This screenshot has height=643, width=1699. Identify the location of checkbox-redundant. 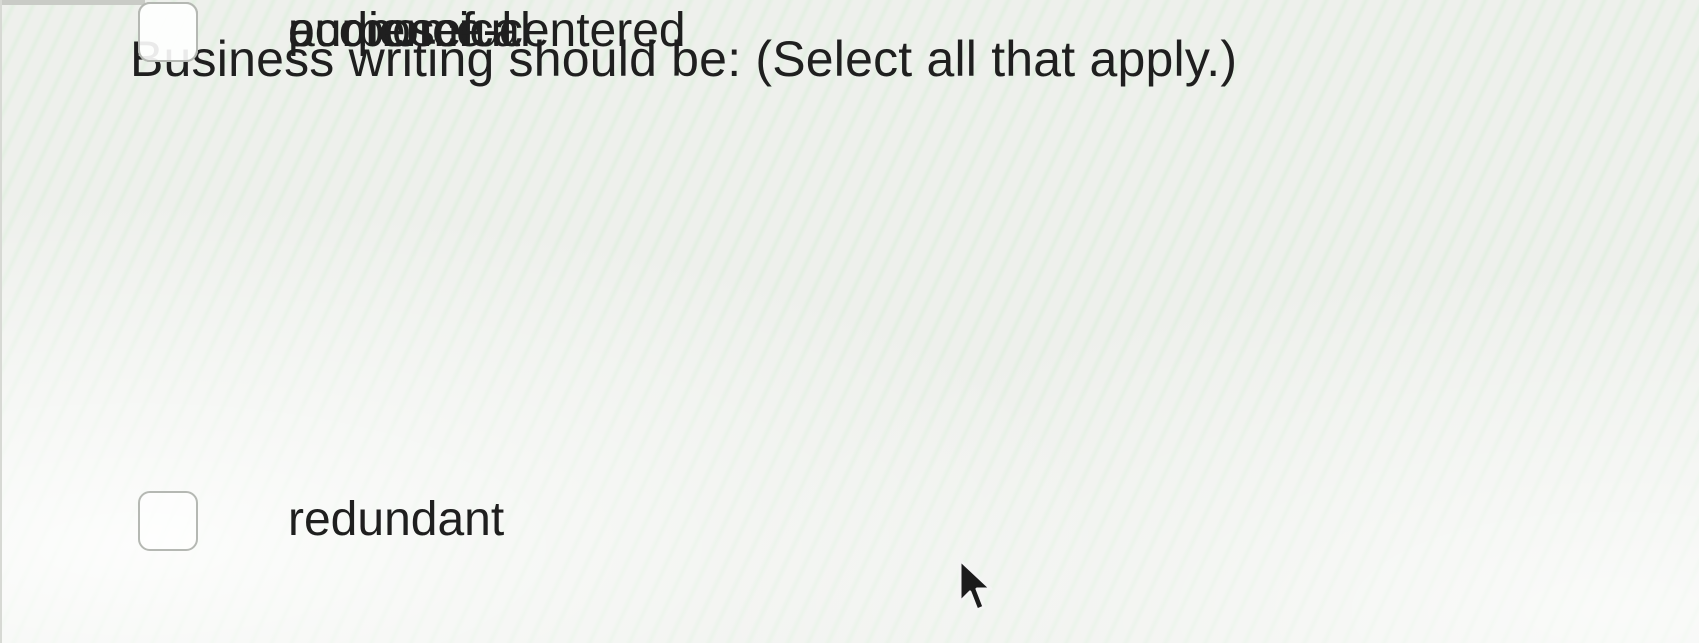
(168, 521).